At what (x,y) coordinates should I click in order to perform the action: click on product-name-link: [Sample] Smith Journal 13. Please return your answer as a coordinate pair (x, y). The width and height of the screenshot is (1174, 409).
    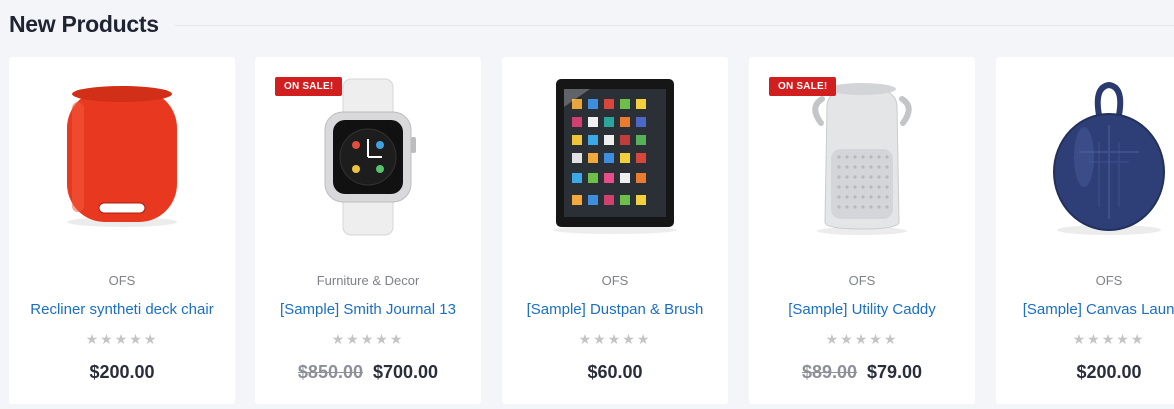
    Looking at the image, I should click on (368, 309).